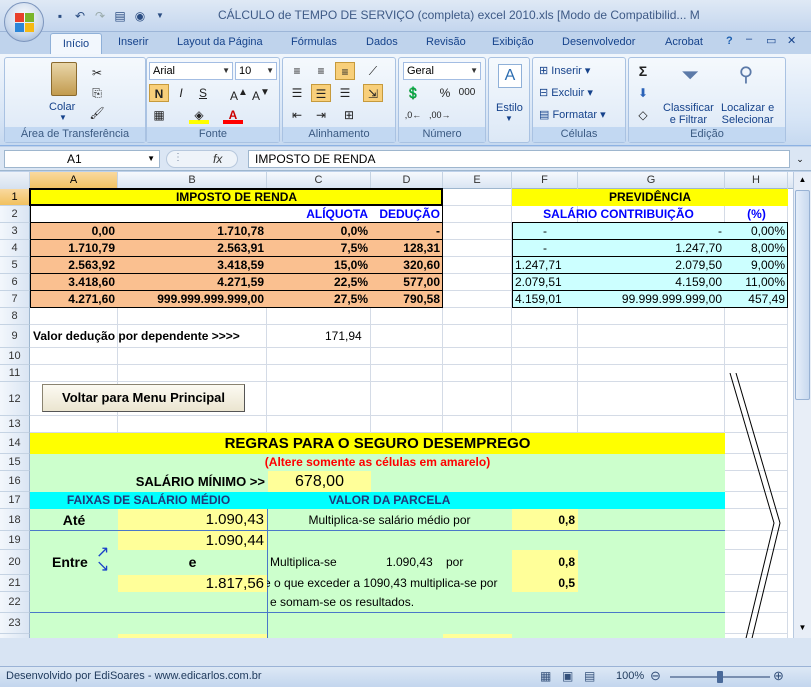  Describe the element at coordinates (377, 443) in the screenshot. I see `seg-title: REGRAS PARA O SEGURO DESEMPREGO` at that location.